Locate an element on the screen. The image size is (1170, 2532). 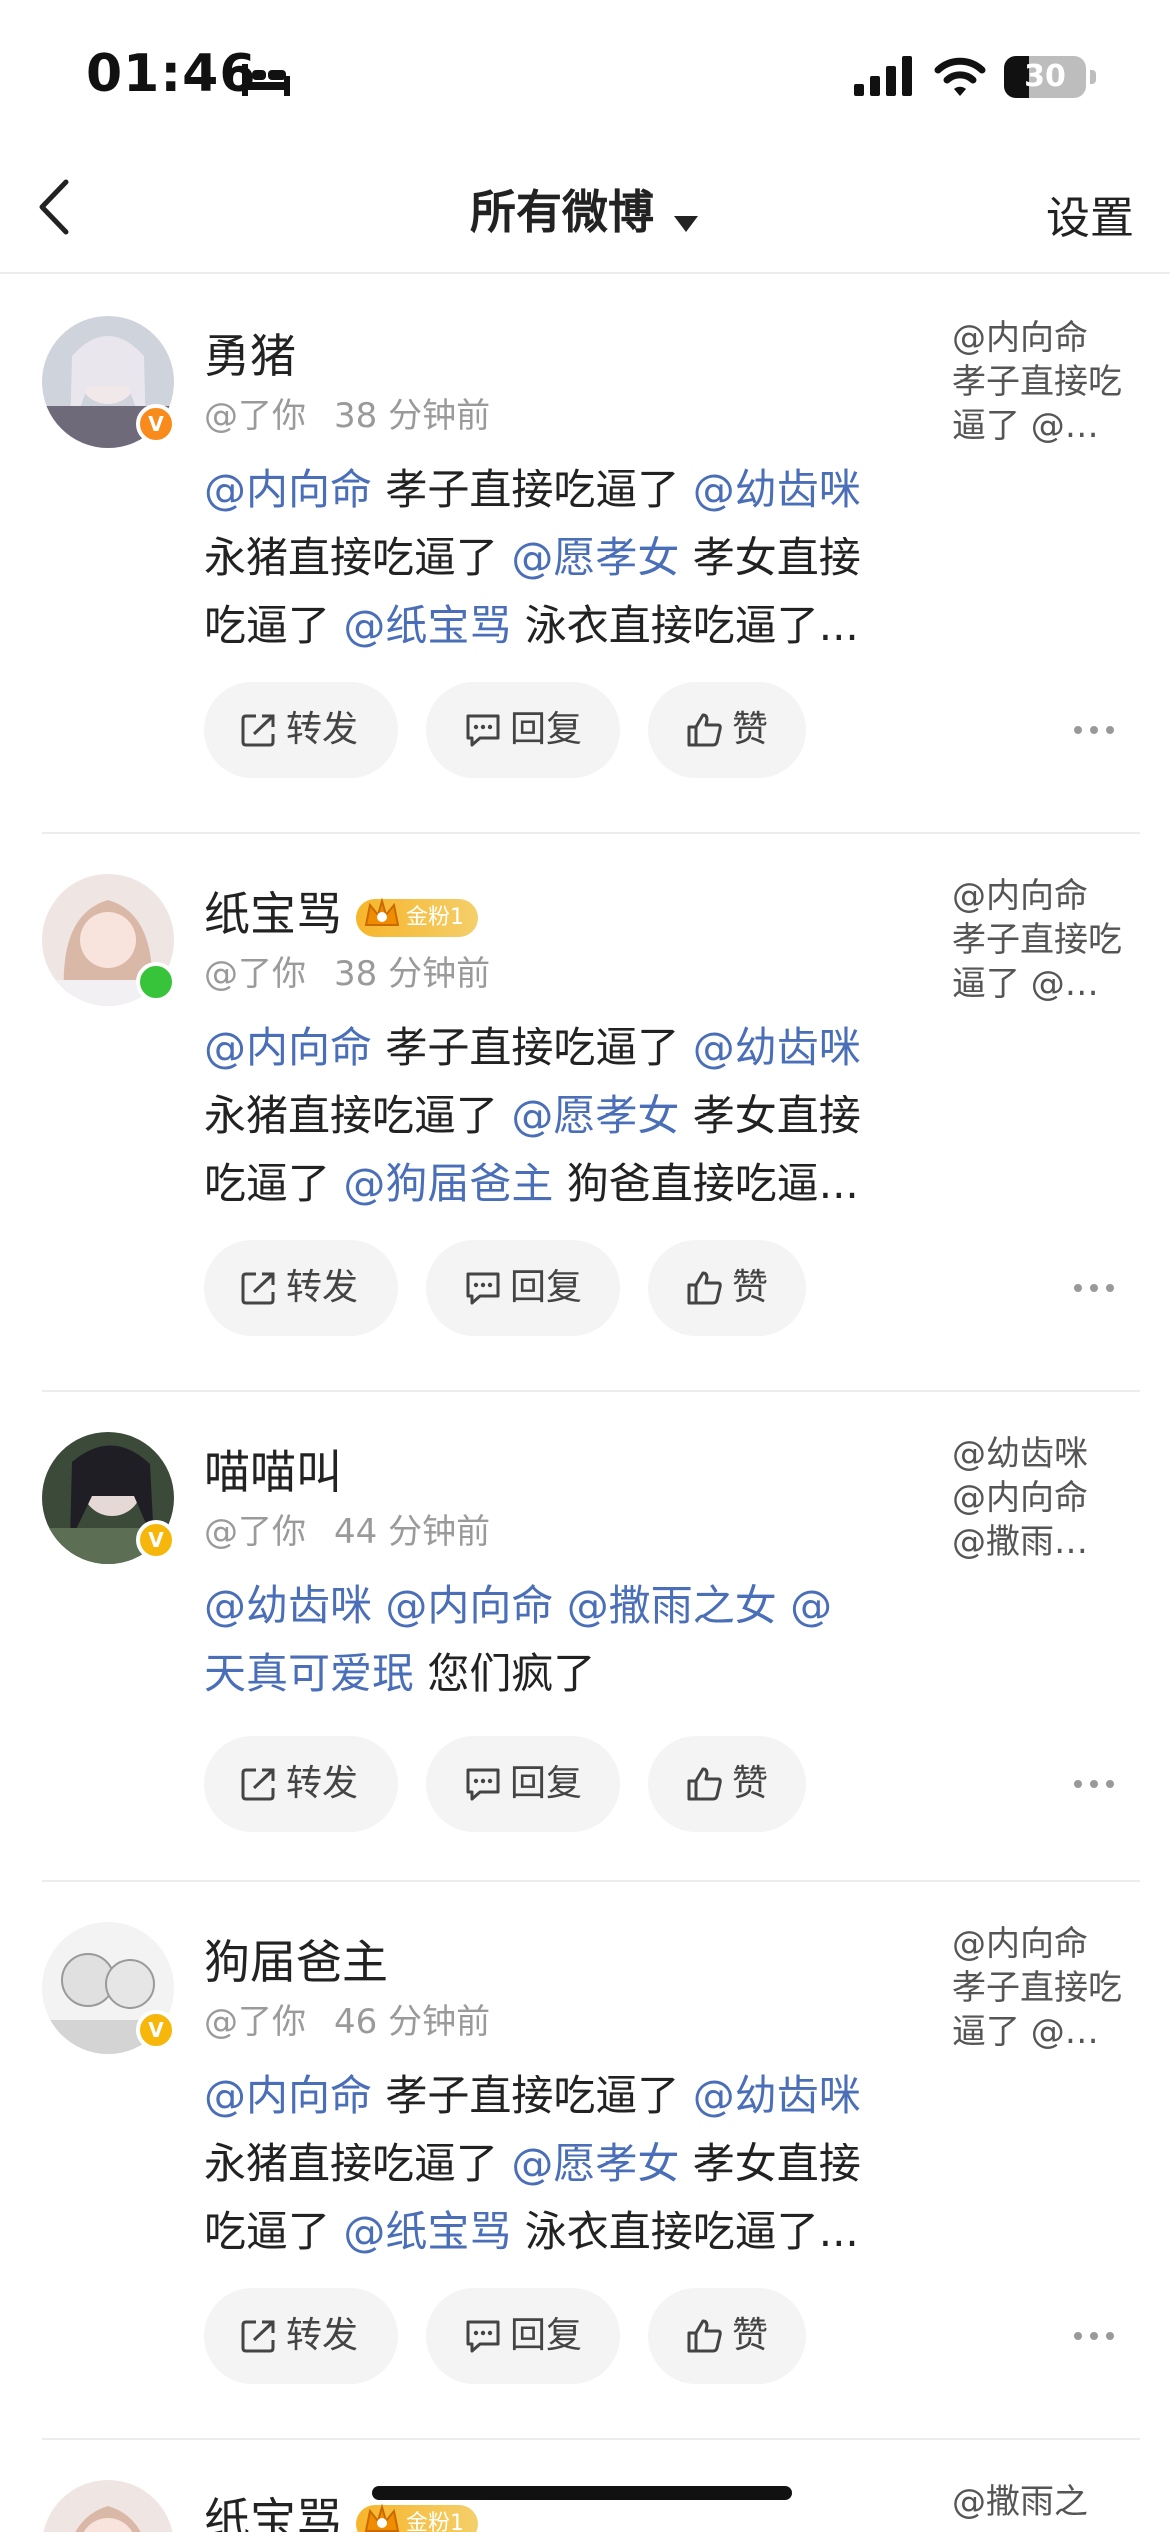
preview-line: 孝子直接吃 is located at coordinates (1037, 382).